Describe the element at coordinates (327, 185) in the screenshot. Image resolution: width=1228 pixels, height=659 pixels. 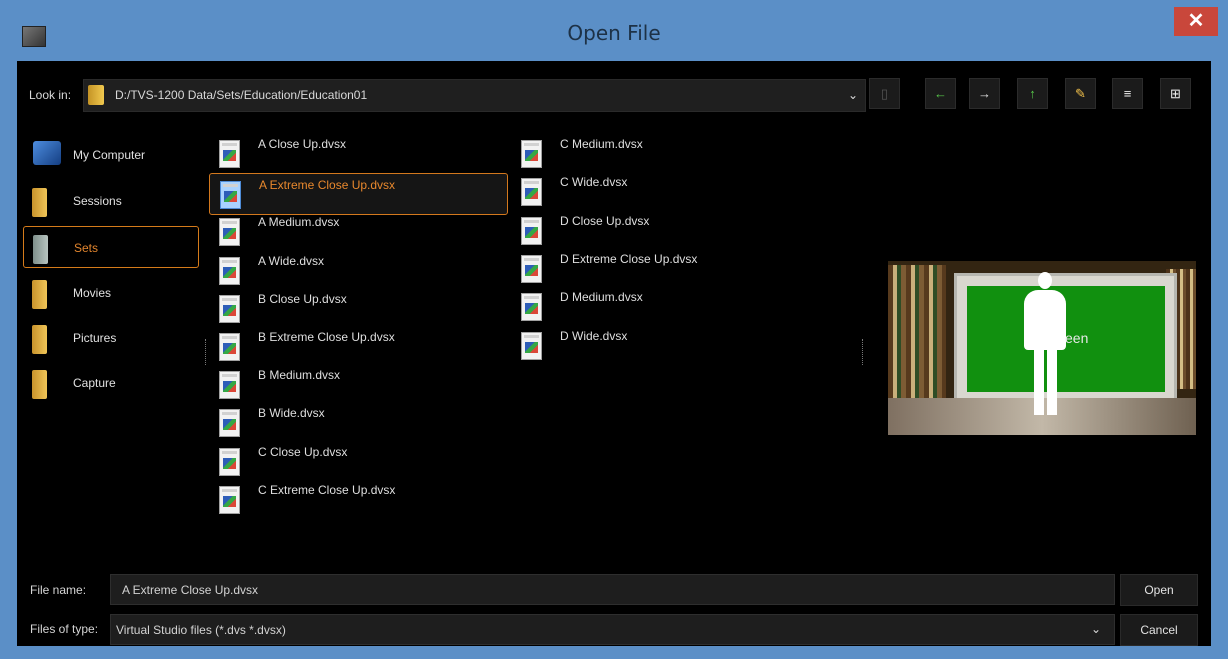
I see `file-name: A Extreme Close Up.dvsx` at that location.